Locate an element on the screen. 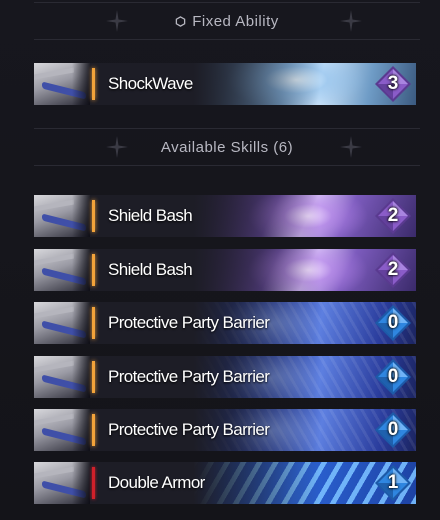 The width and height of the screenshot is (440, 520). cost-badge: 3 is located at coordinates (393, 84).